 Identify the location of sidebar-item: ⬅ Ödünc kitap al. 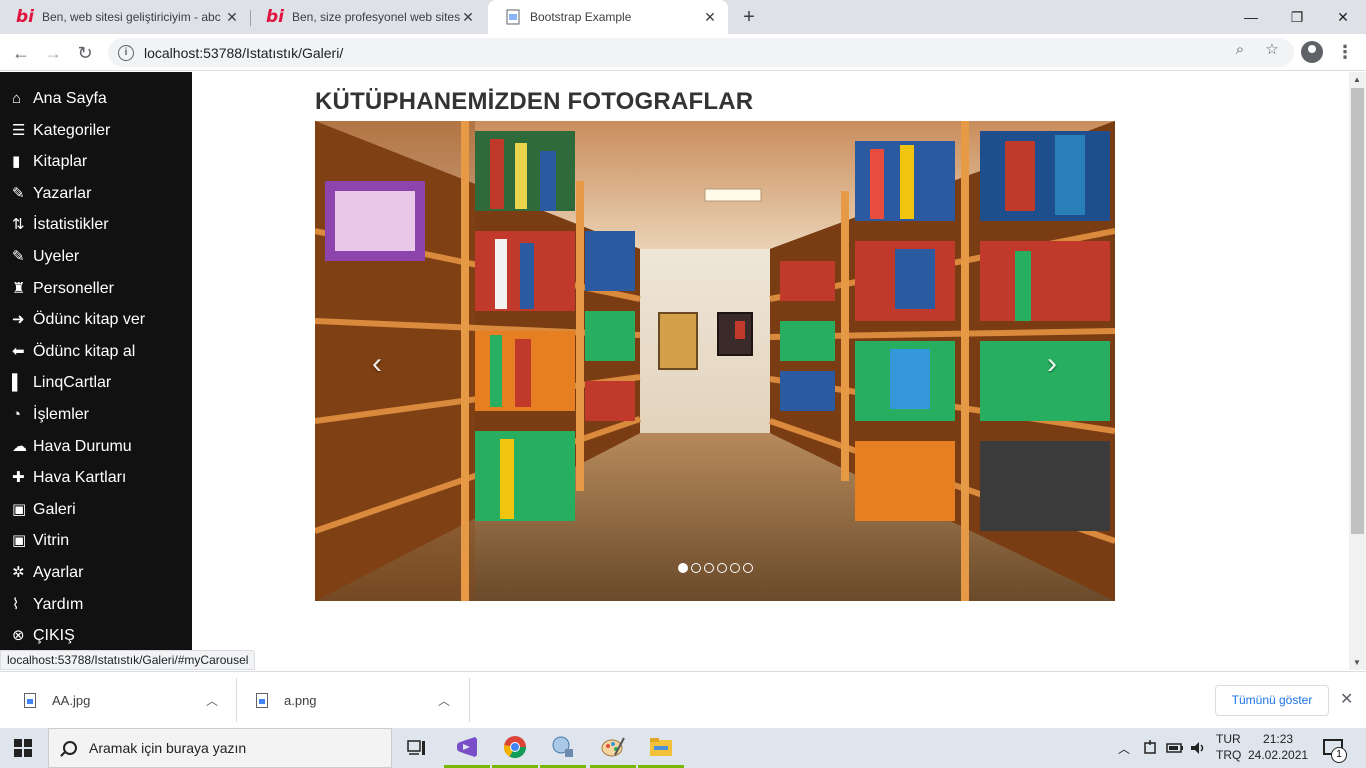
(73, 352).